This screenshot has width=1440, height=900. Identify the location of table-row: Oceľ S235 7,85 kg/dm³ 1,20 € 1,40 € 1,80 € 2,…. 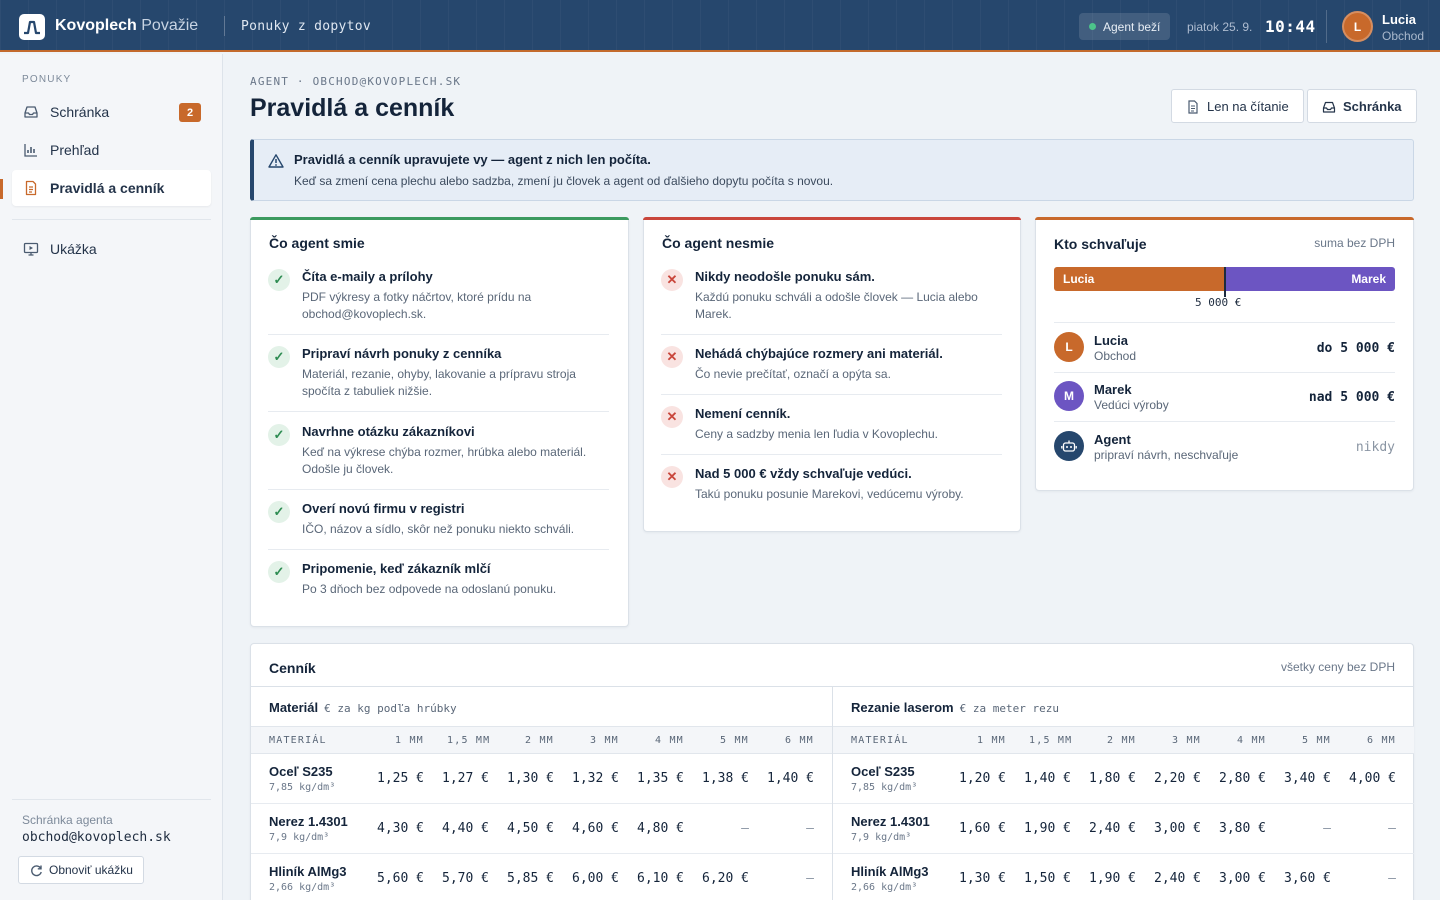
(1123, 779).